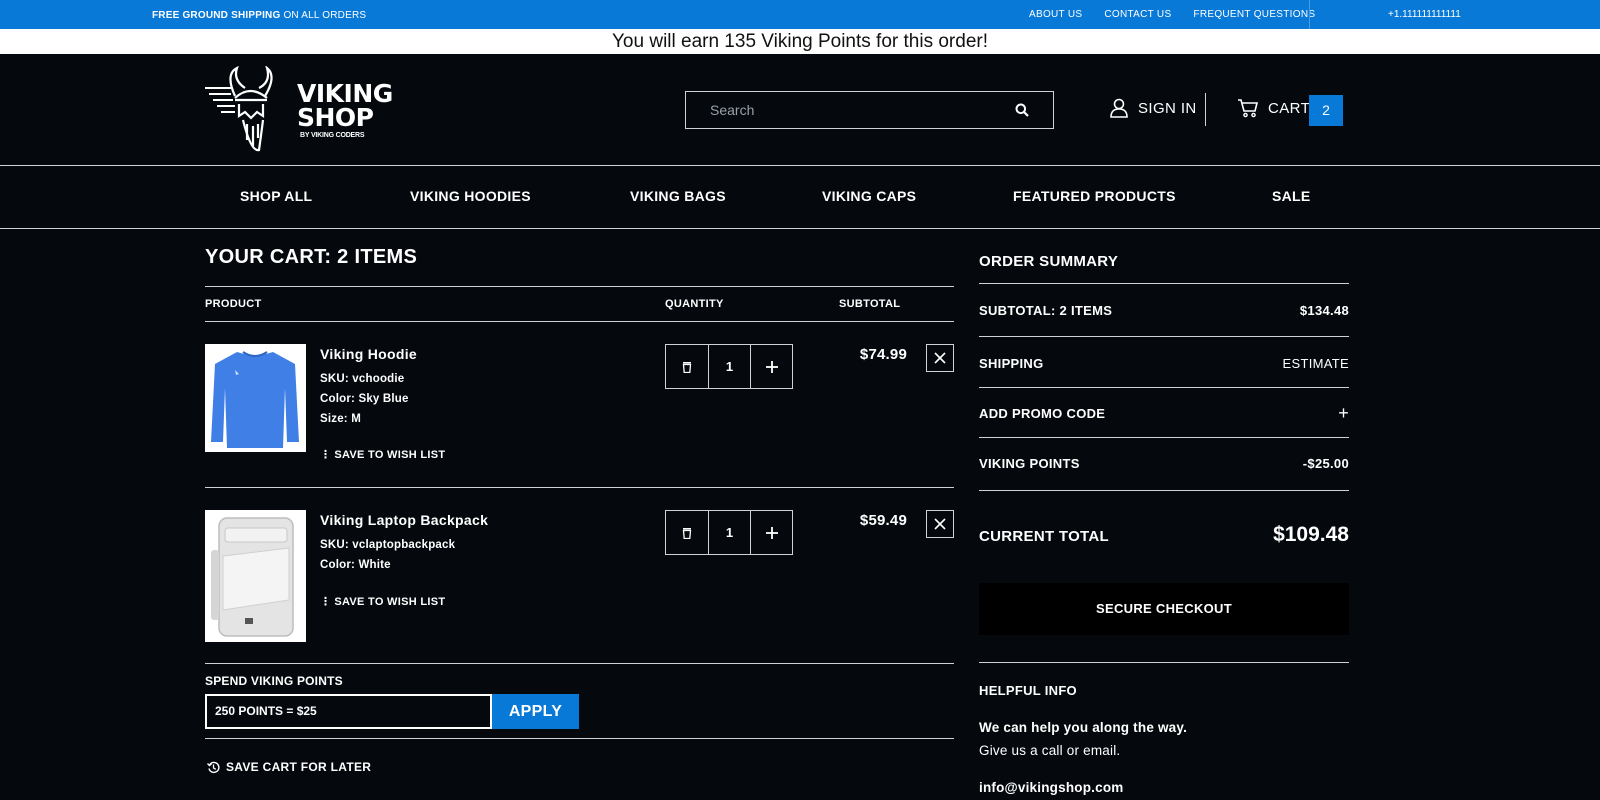  What do you see at coordinates (846, 110) in the screenshot?
I see `search-input` at bounding box center [846, 110].